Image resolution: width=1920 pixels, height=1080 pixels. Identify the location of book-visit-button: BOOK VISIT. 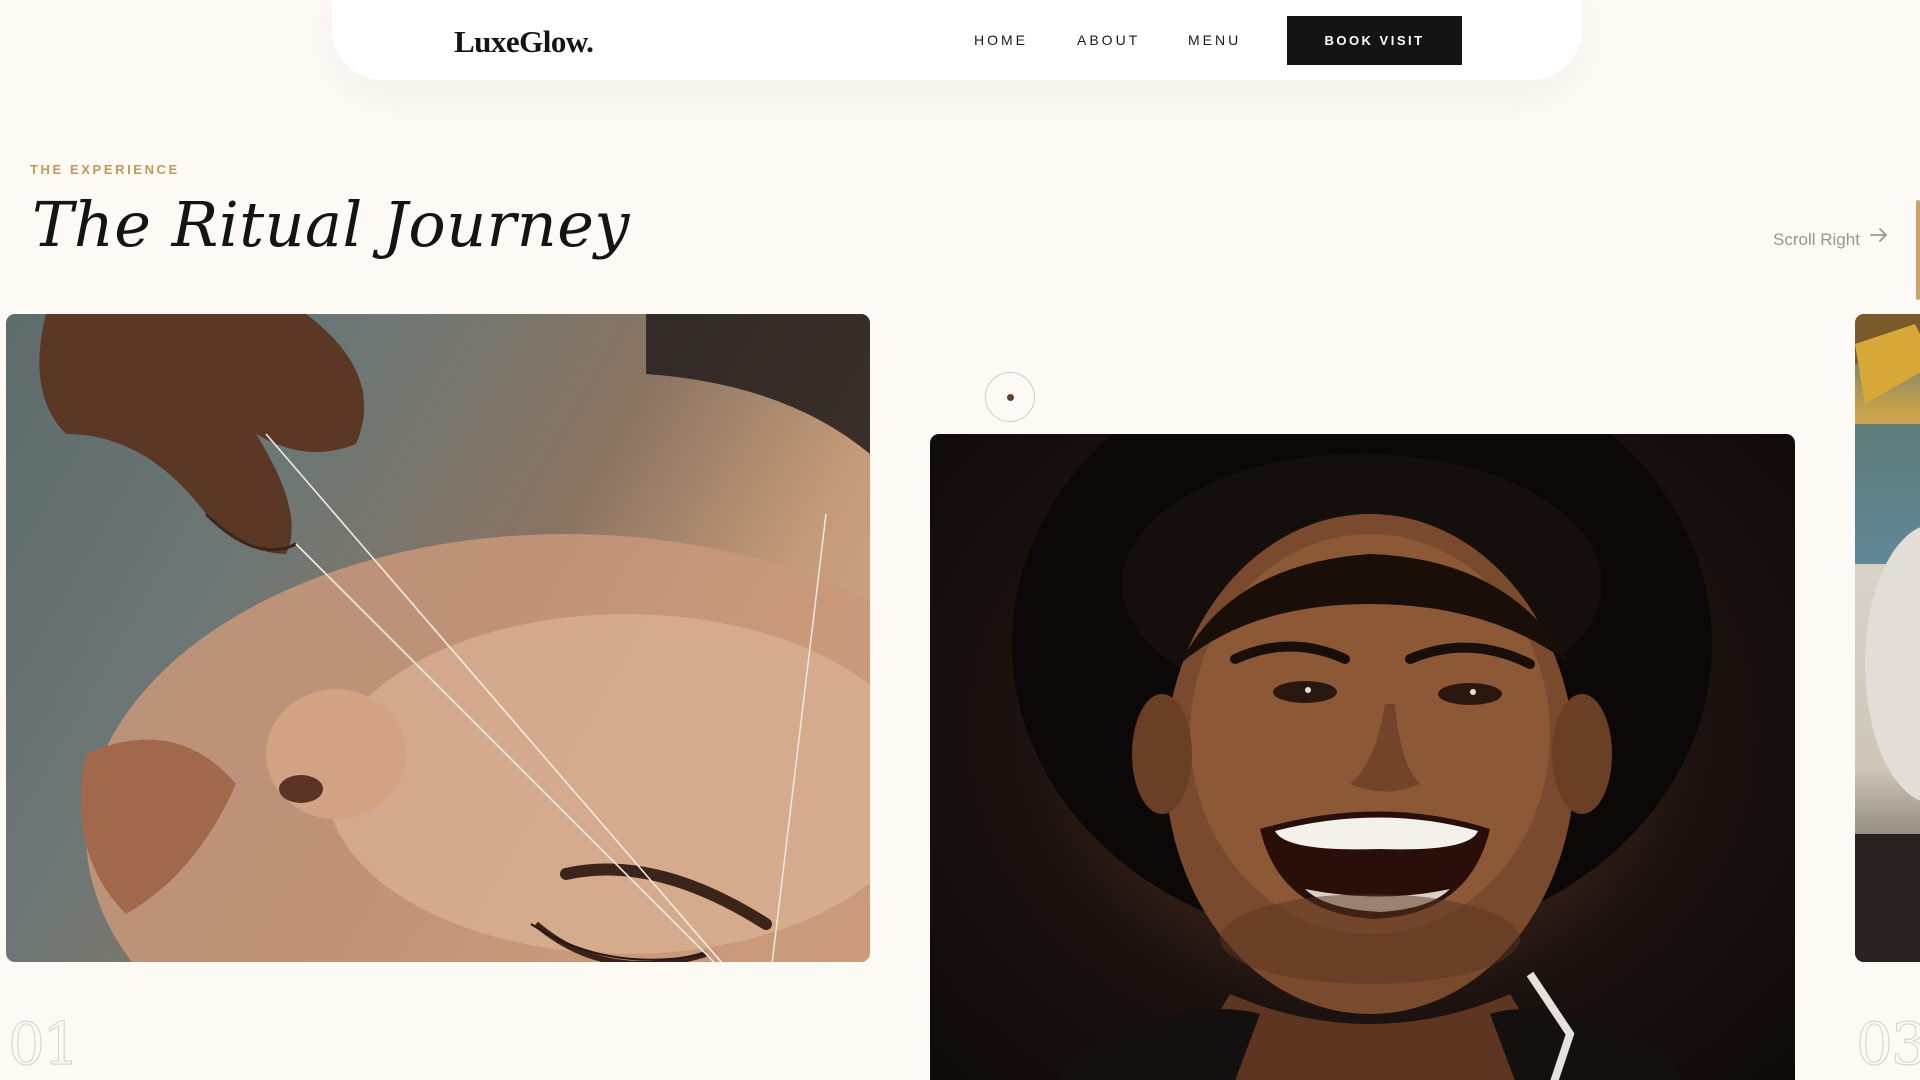
(1374, 40).